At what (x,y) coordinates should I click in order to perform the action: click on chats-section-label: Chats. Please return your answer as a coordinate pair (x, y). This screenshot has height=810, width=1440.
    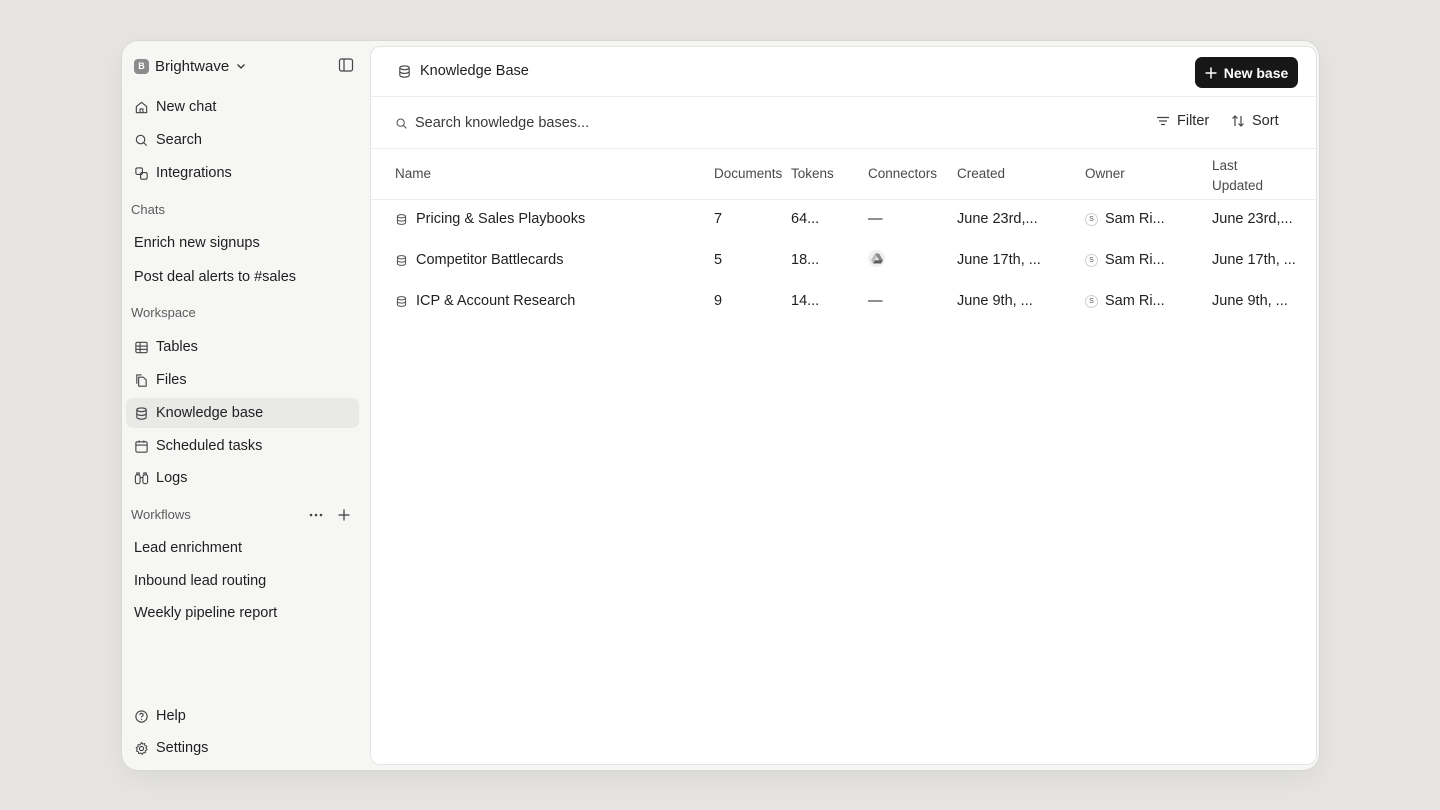
    Looking at the image, I should click on (148, 209).